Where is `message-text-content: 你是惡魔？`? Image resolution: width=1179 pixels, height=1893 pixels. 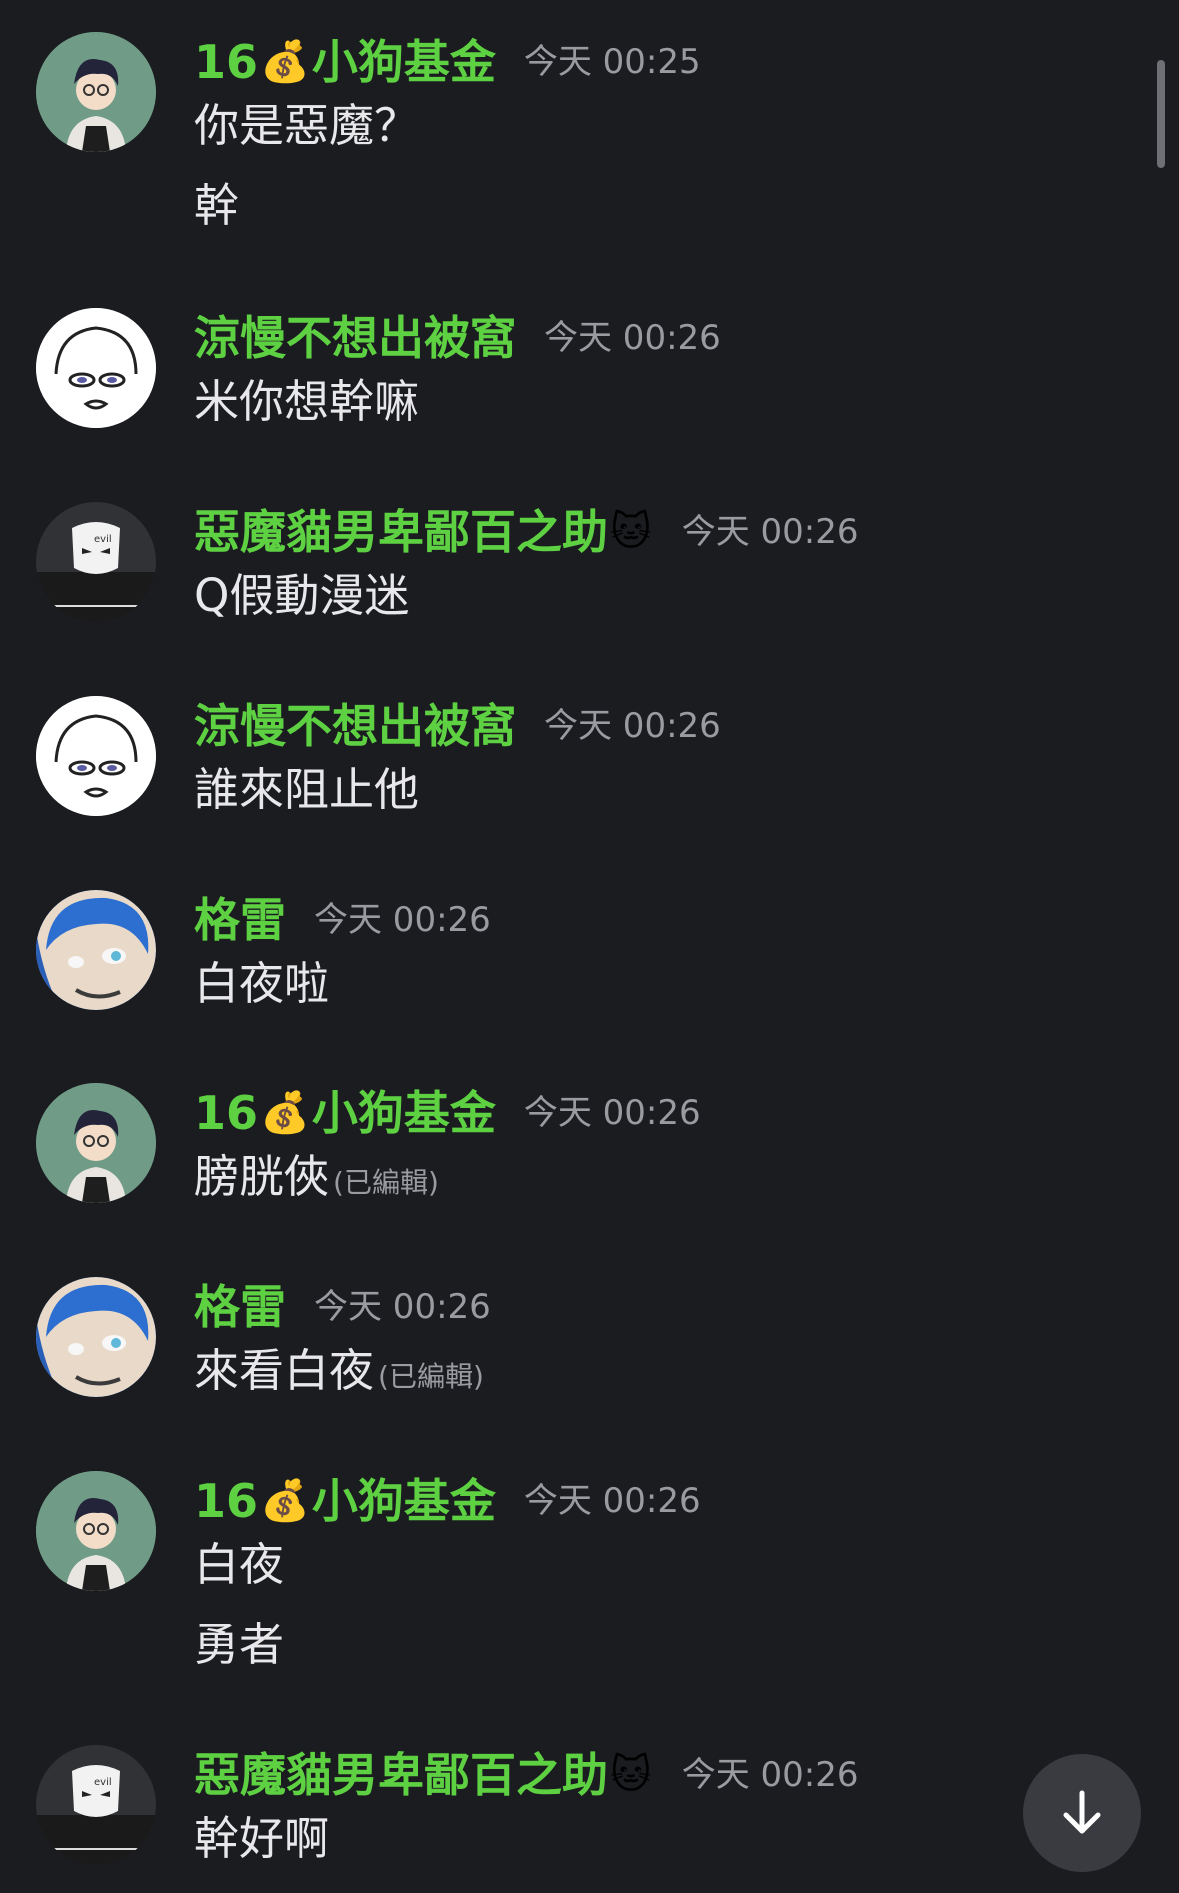 message-text-content: 你是惡魔？ is located at coordinates (307, 125).